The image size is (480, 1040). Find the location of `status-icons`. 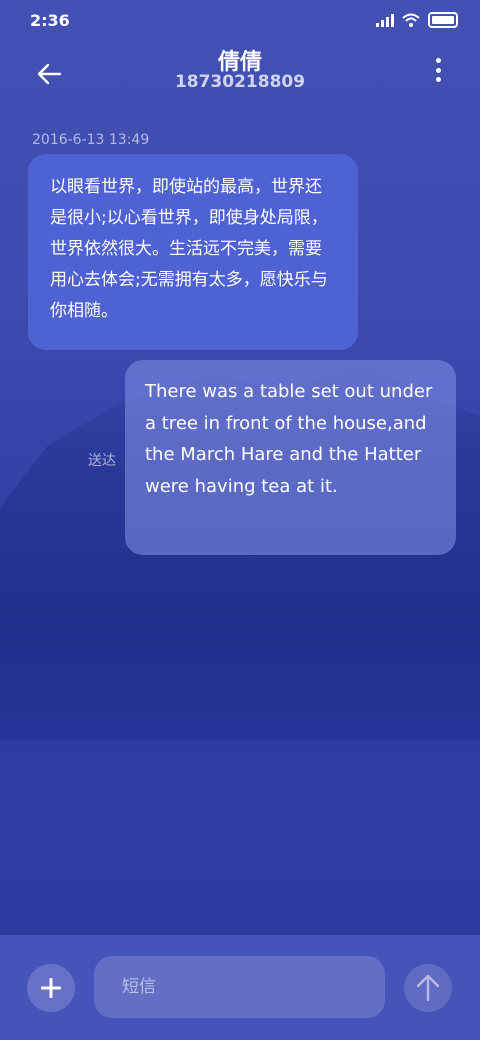

status-icons is located at coordinates (417, 20).